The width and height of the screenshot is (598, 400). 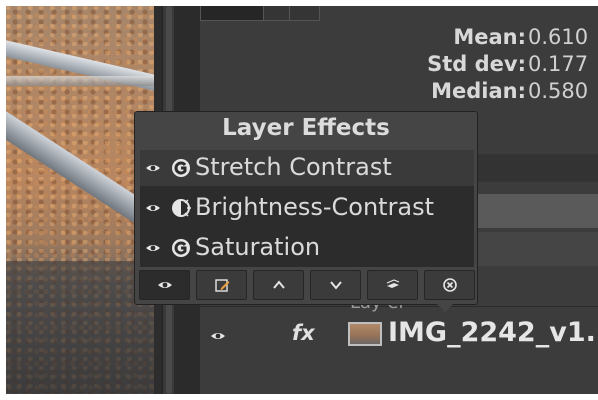 What do you see at coordinates (365, 334) in the screenshot?
I see `layer-thumbnail` at bounding box center [365, 334].